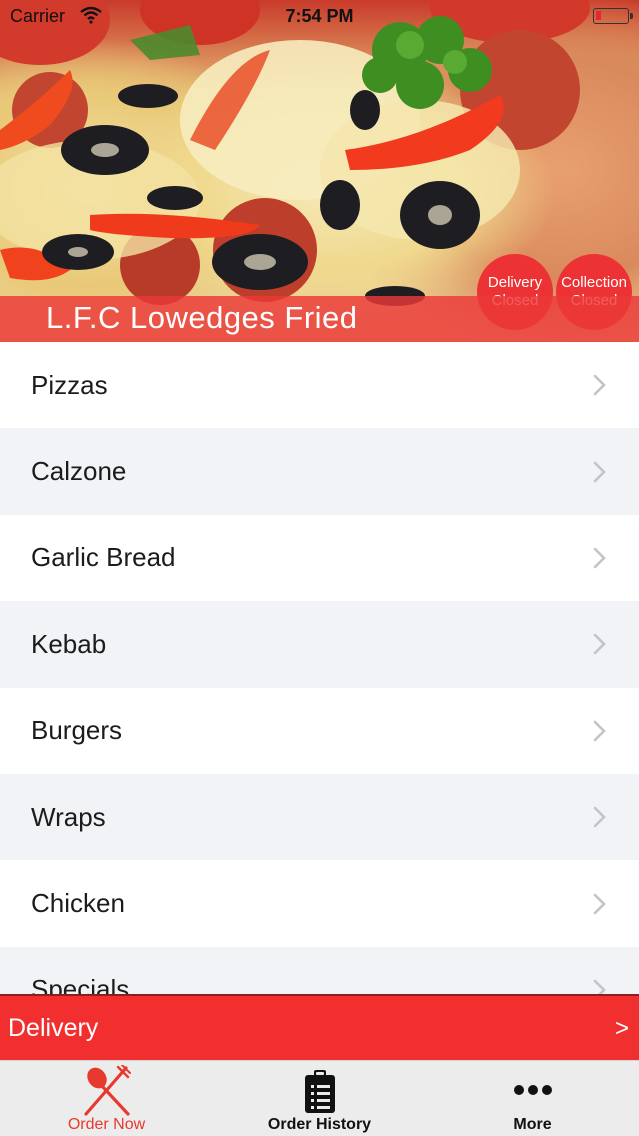 The height and width of the screenshot is (1136, 639). I want to click on chevron-right-icon: >, so click(621, 1028).